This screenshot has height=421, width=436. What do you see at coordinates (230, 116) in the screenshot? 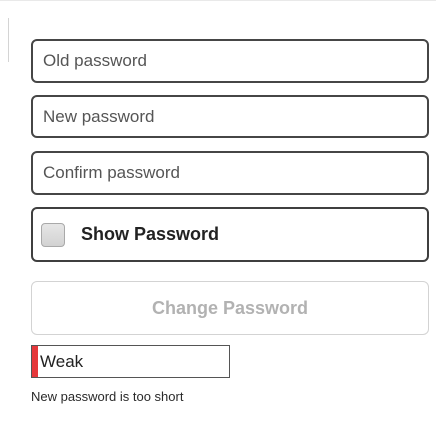
I see `new-password-input` at bounding box center [230, 116].